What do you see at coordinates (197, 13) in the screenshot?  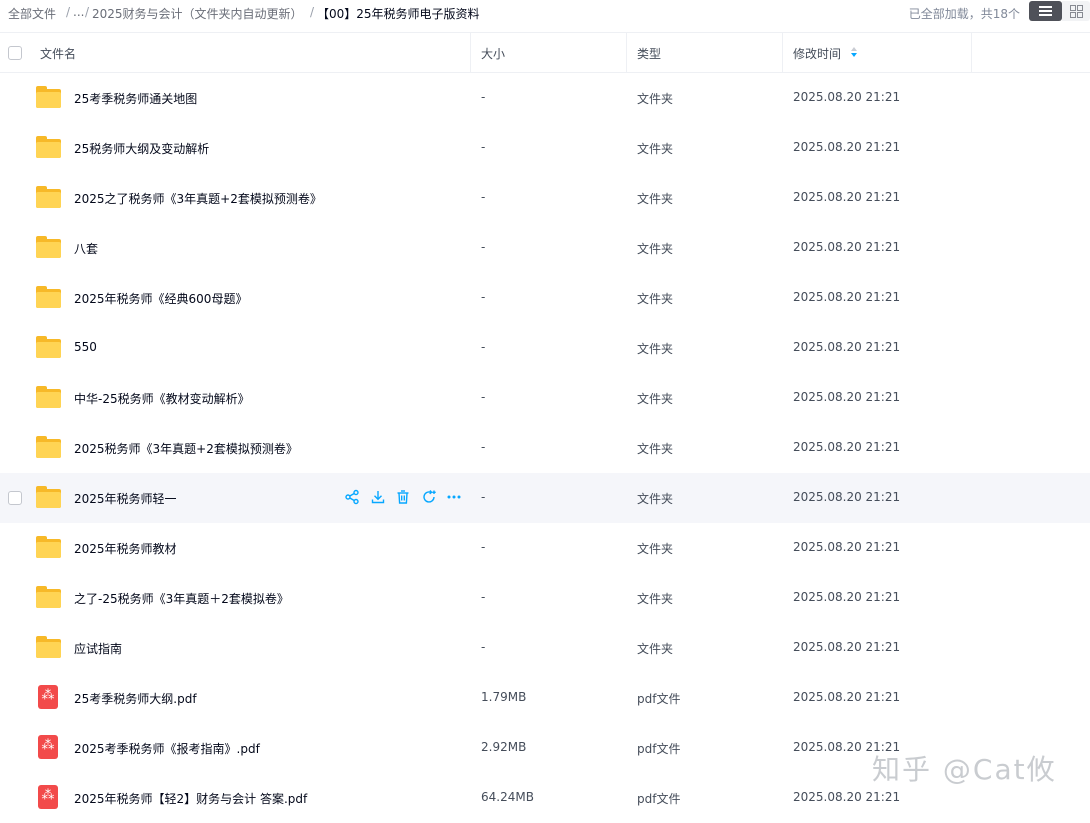 I see `breadcrumb-parent: 2025财务与会计（文件夹内自动更新）` at bounding box center [197, 13].